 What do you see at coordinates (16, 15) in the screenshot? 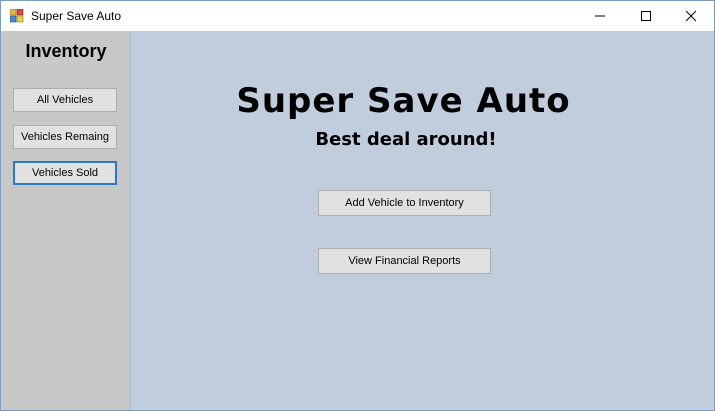
I see `app-icon` at bounding box center [16, 15].